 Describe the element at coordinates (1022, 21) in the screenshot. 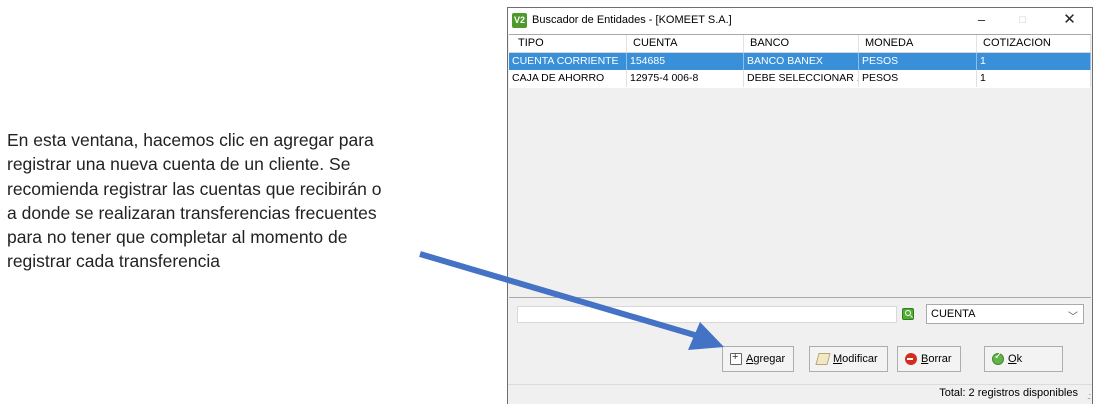

I see `maximize-button: □` at that location.